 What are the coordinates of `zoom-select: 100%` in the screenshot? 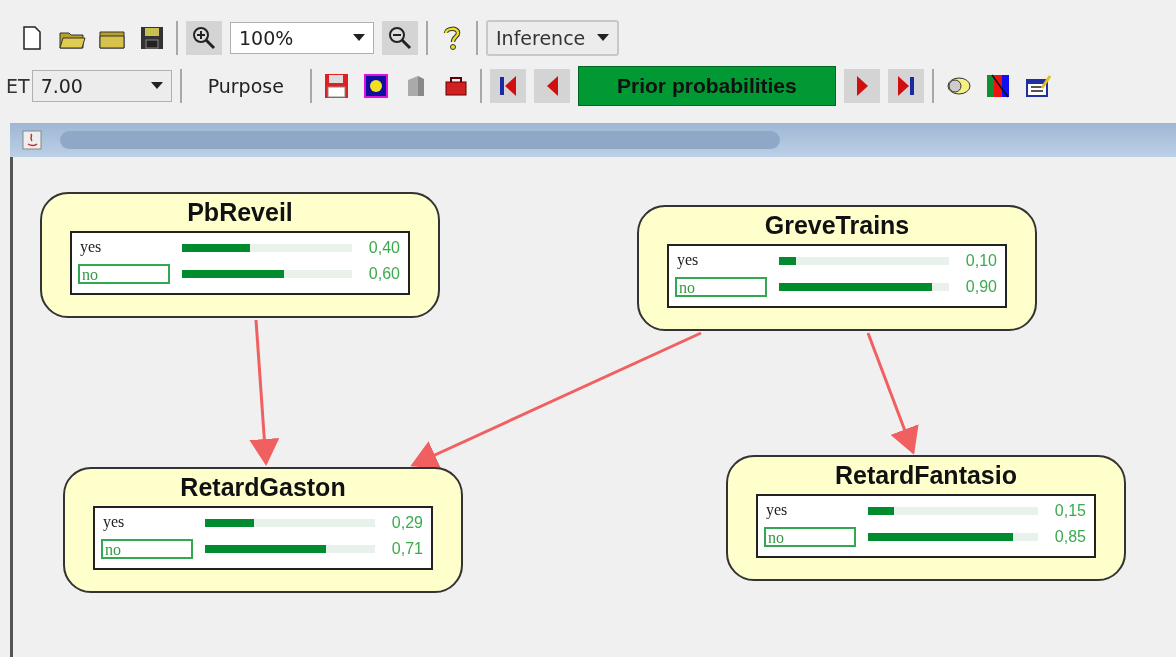 It's located at (302, 38).